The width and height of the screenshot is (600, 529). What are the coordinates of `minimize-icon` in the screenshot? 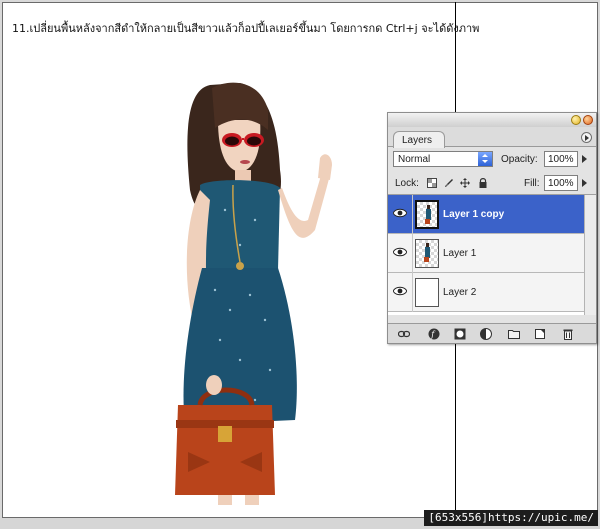 It's located at (576, 120).